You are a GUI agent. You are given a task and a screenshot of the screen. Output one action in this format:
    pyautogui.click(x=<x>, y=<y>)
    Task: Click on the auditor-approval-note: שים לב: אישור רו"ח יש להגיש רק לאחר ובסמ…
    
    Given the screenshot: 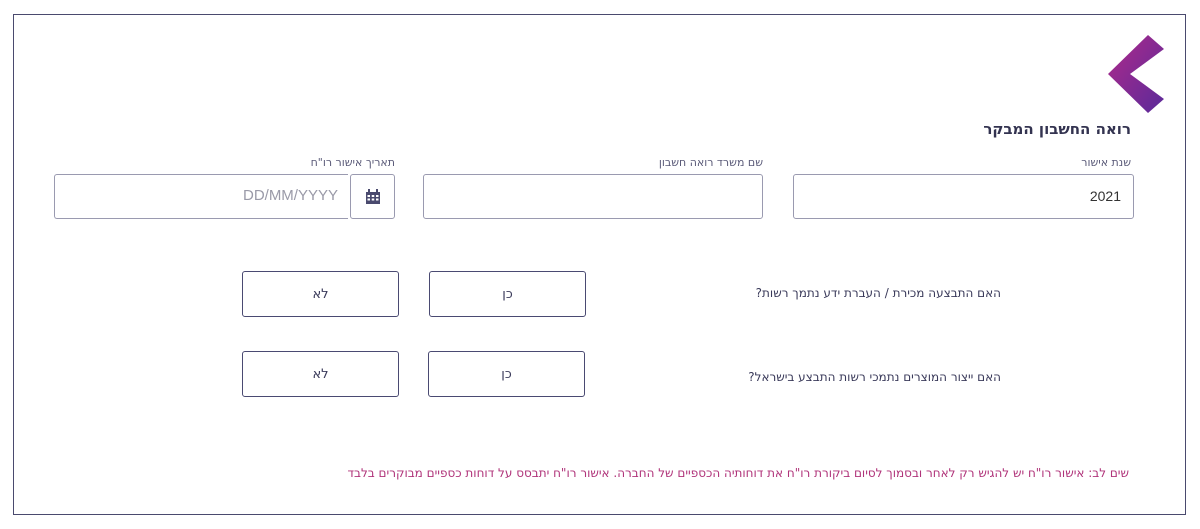 What is the action you would take?
    pyautogui.click(x=738, y=473)
    